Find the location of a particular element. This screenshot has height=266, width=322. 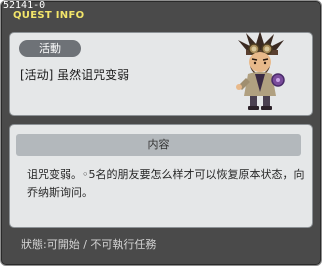

npc-portrait-icon is located at coordinates (260, 70).